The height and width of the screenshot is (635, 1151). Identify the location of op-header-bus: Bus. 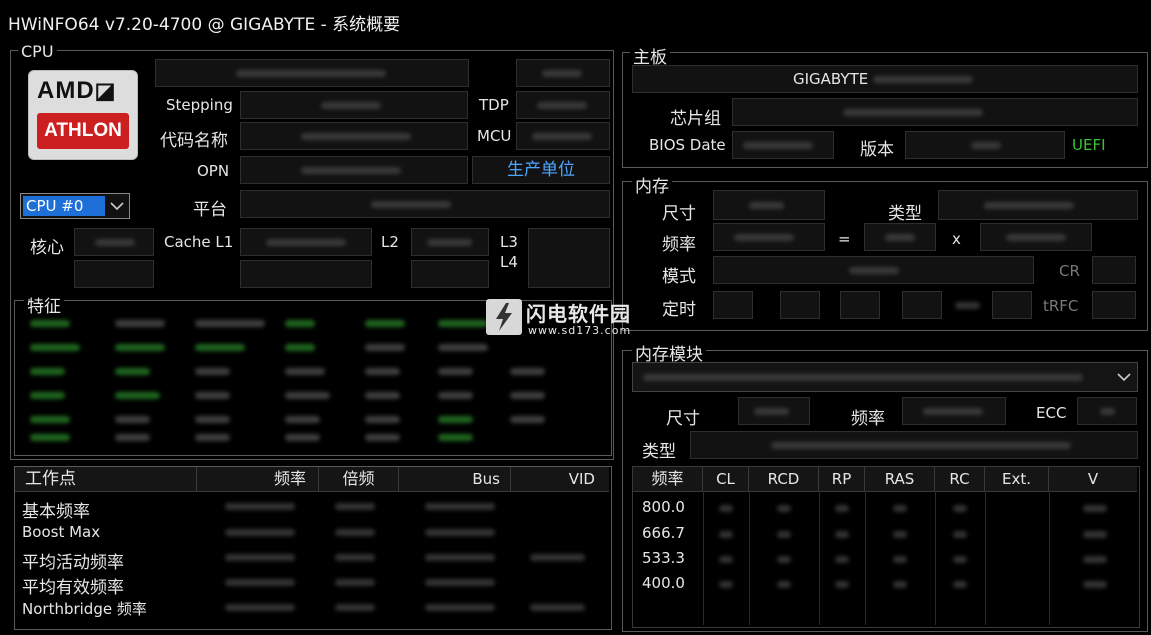
(455, 479).